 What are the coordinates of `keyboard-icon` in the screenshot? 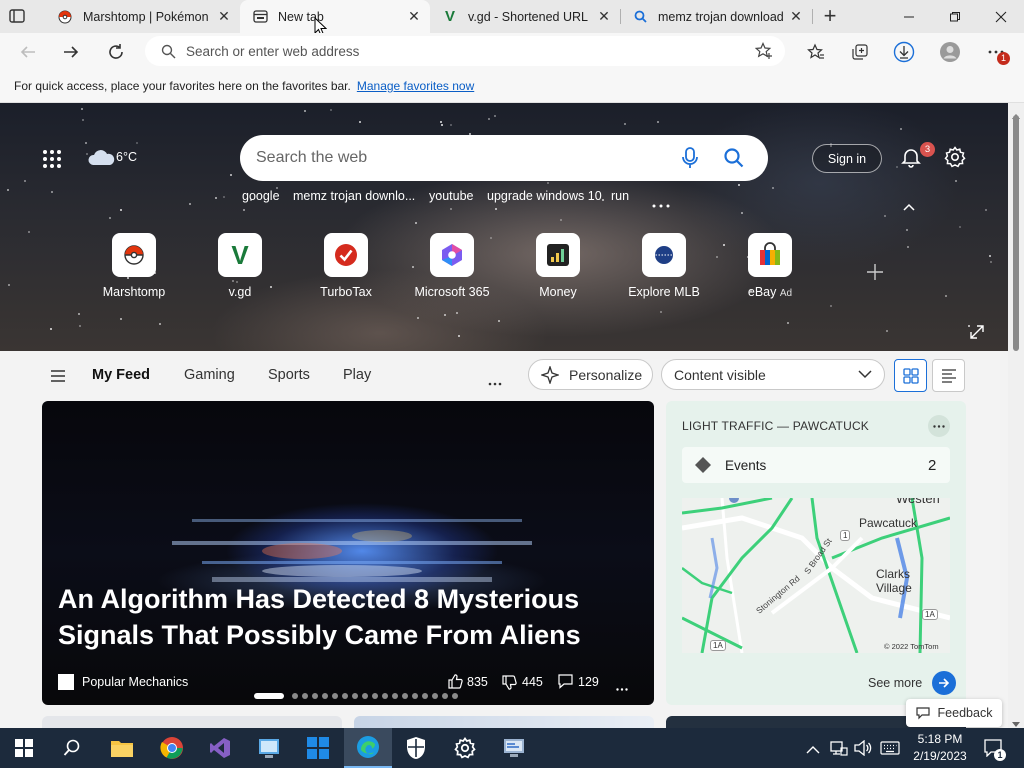 It's located at (890, 750).